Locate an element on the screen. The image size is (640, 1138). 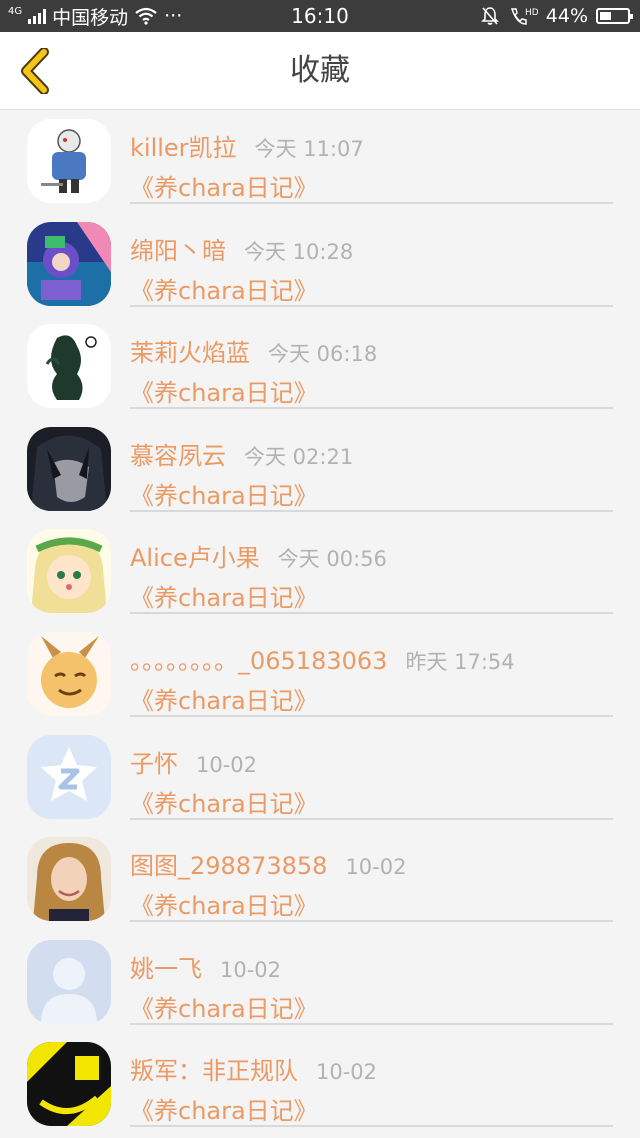
status-right: HD 44% is located at coordinates (556, 16).